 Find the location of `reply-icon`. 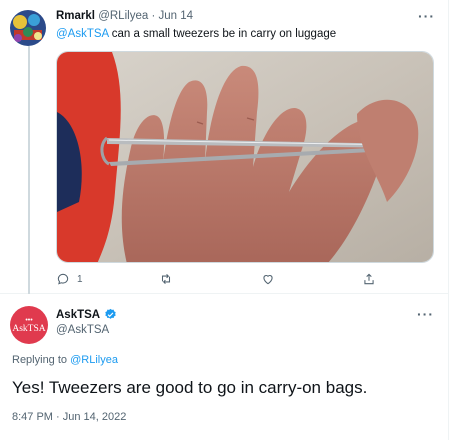

reply-icon is located at coordinates (63, 279).